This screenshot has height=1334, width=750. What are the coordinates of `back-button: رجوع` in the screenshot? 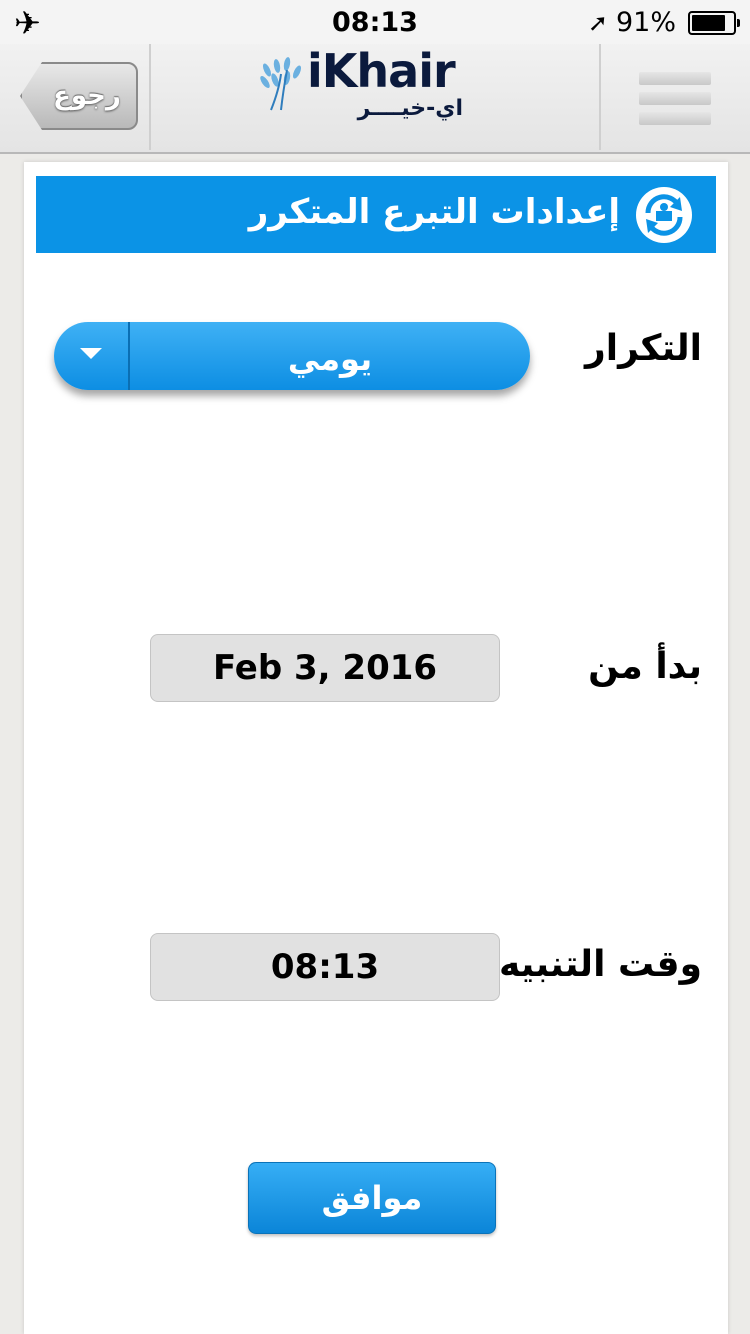 It's located at (79, 96).